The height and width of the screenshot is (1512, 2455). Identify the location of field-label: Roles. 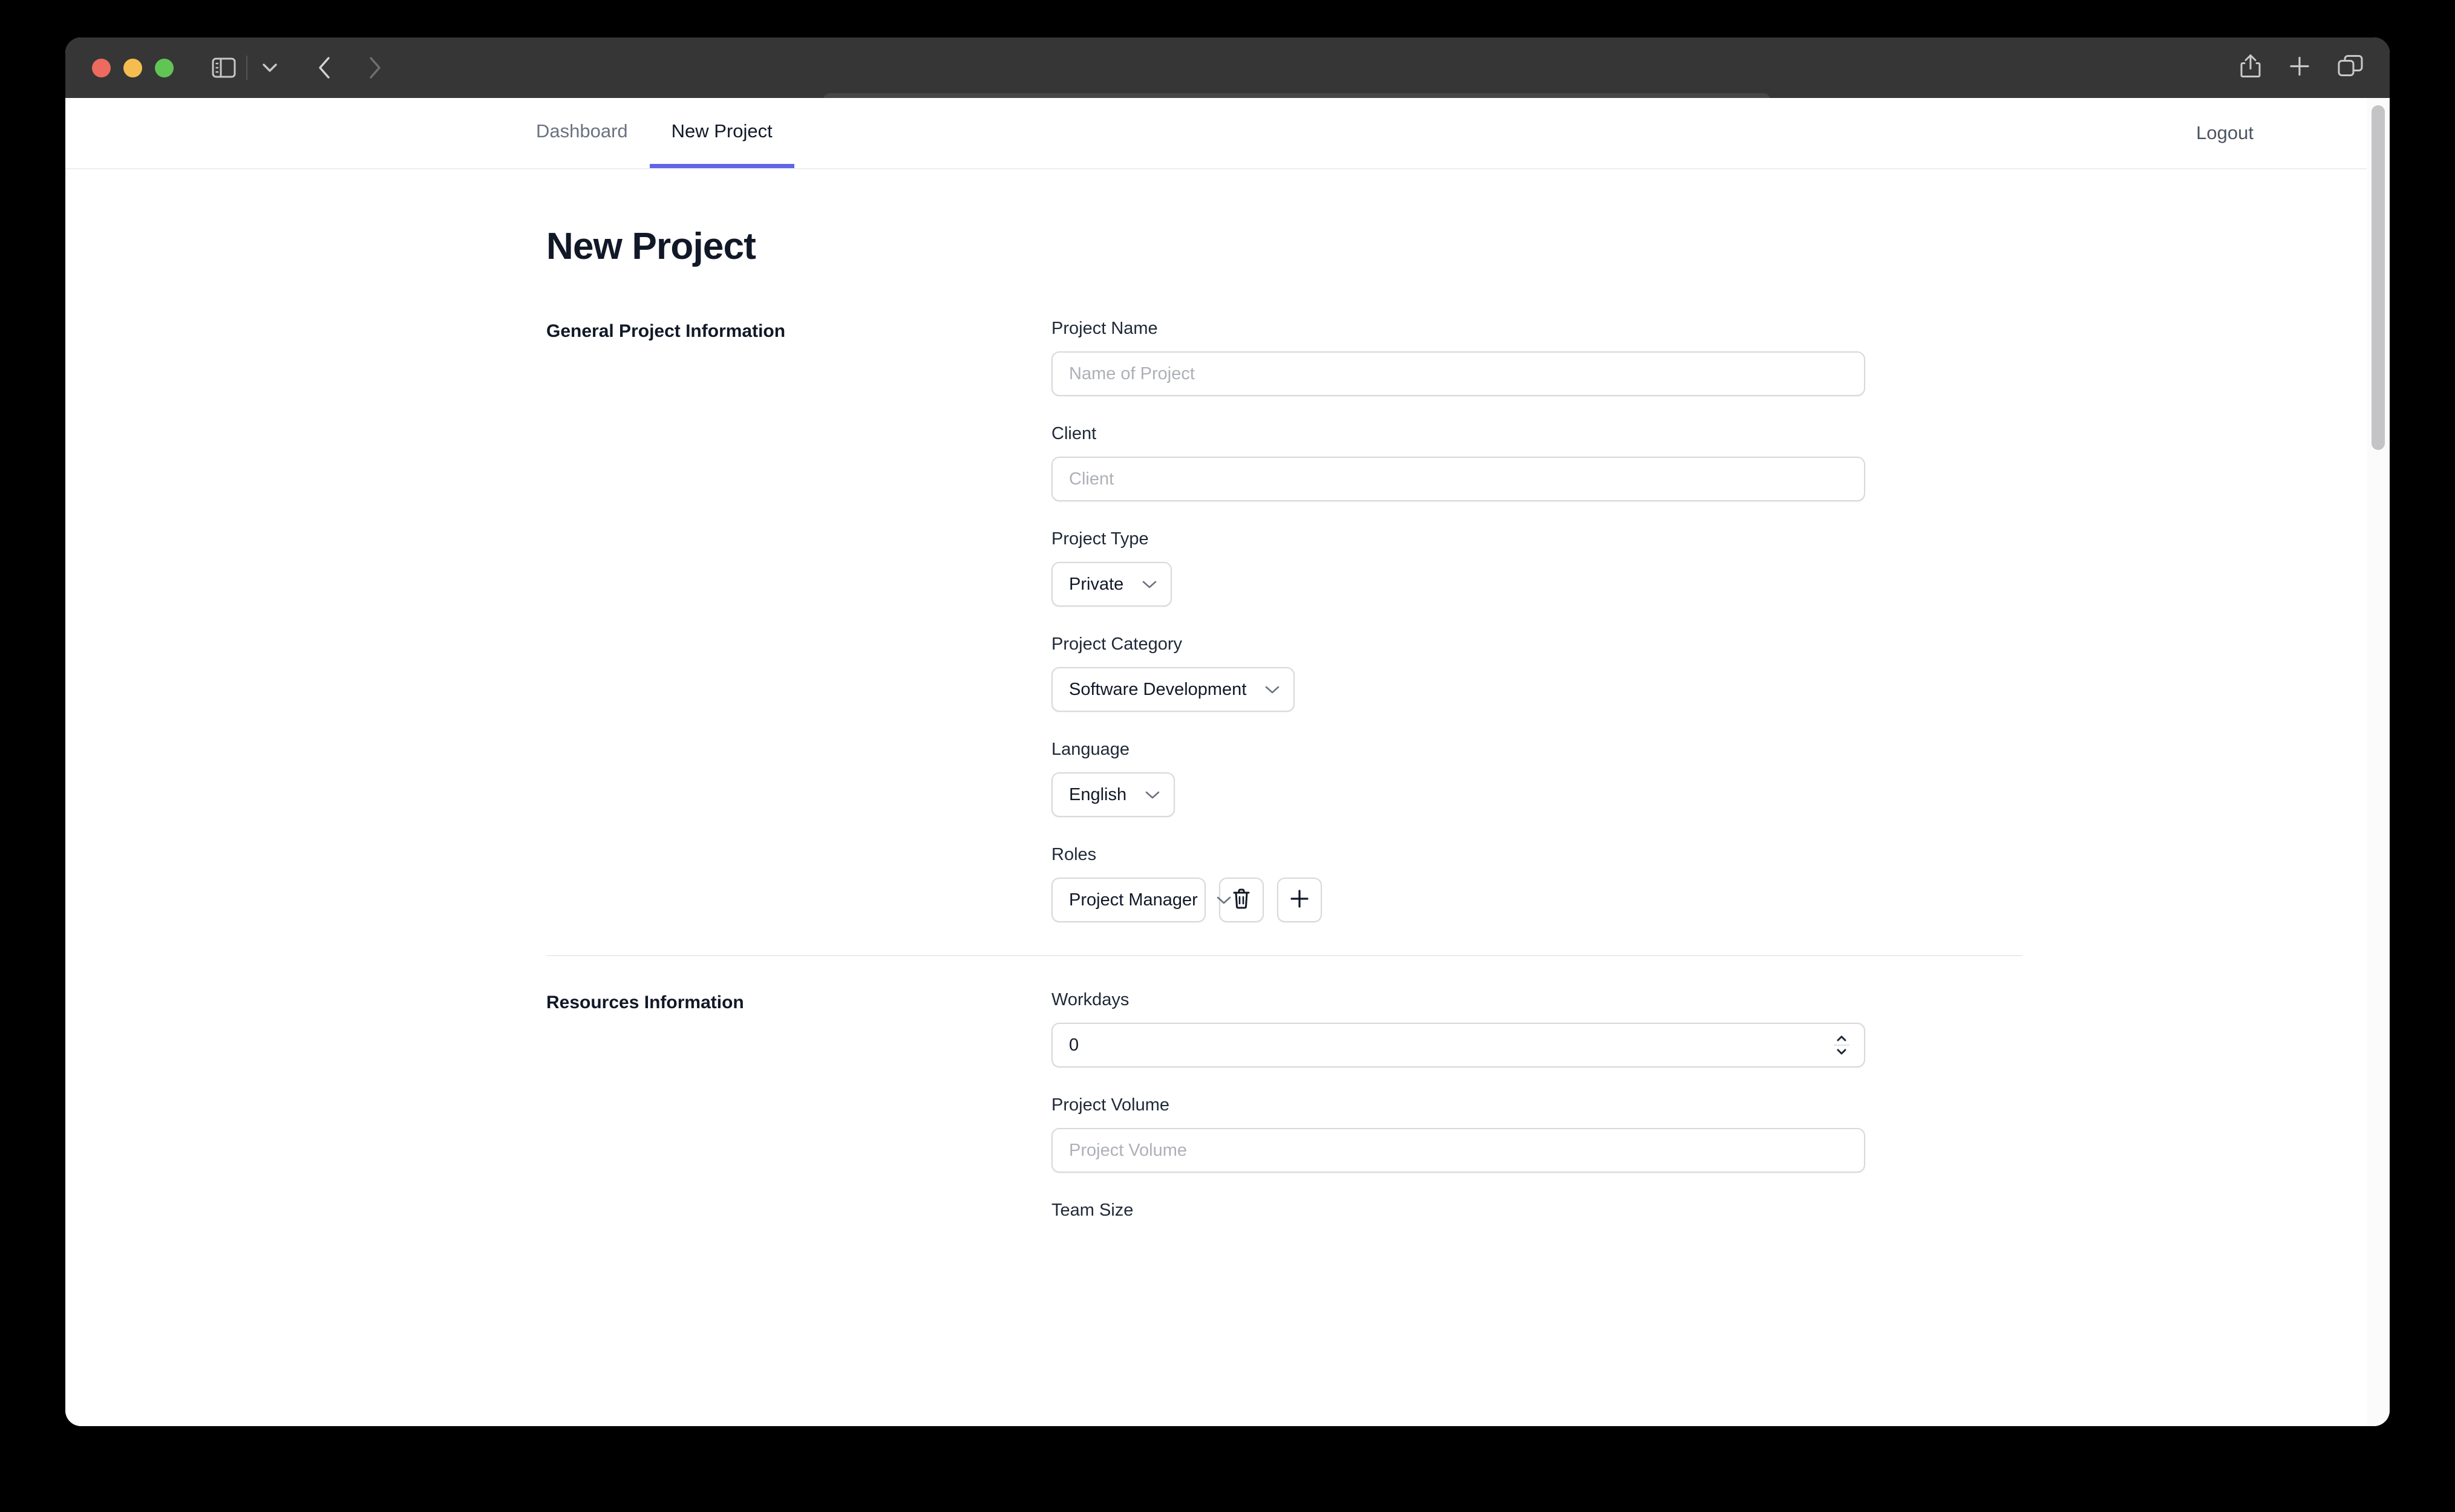
(1074, 854).